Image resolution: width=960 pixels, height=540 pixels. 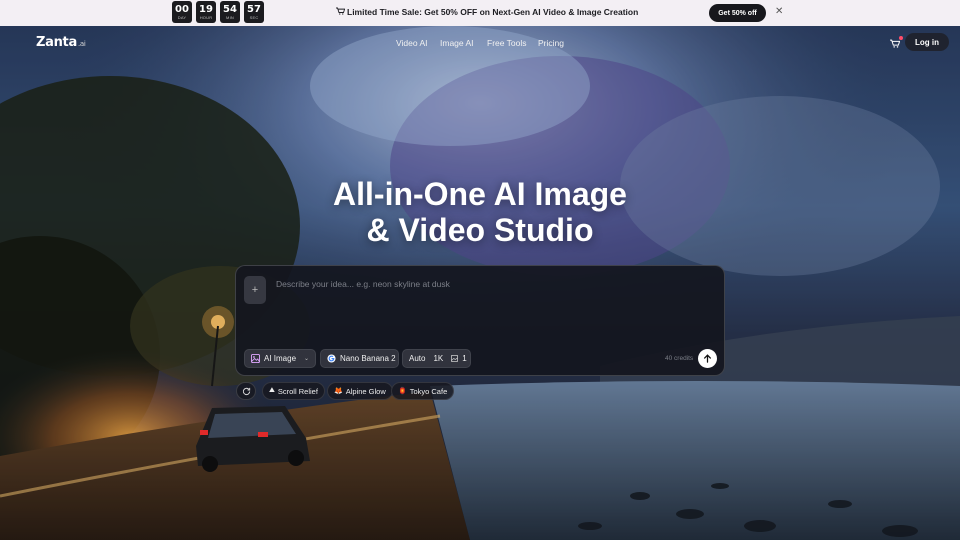 I want to click on countdown-hours: 19 HOUR, so click(x=206, y=12).